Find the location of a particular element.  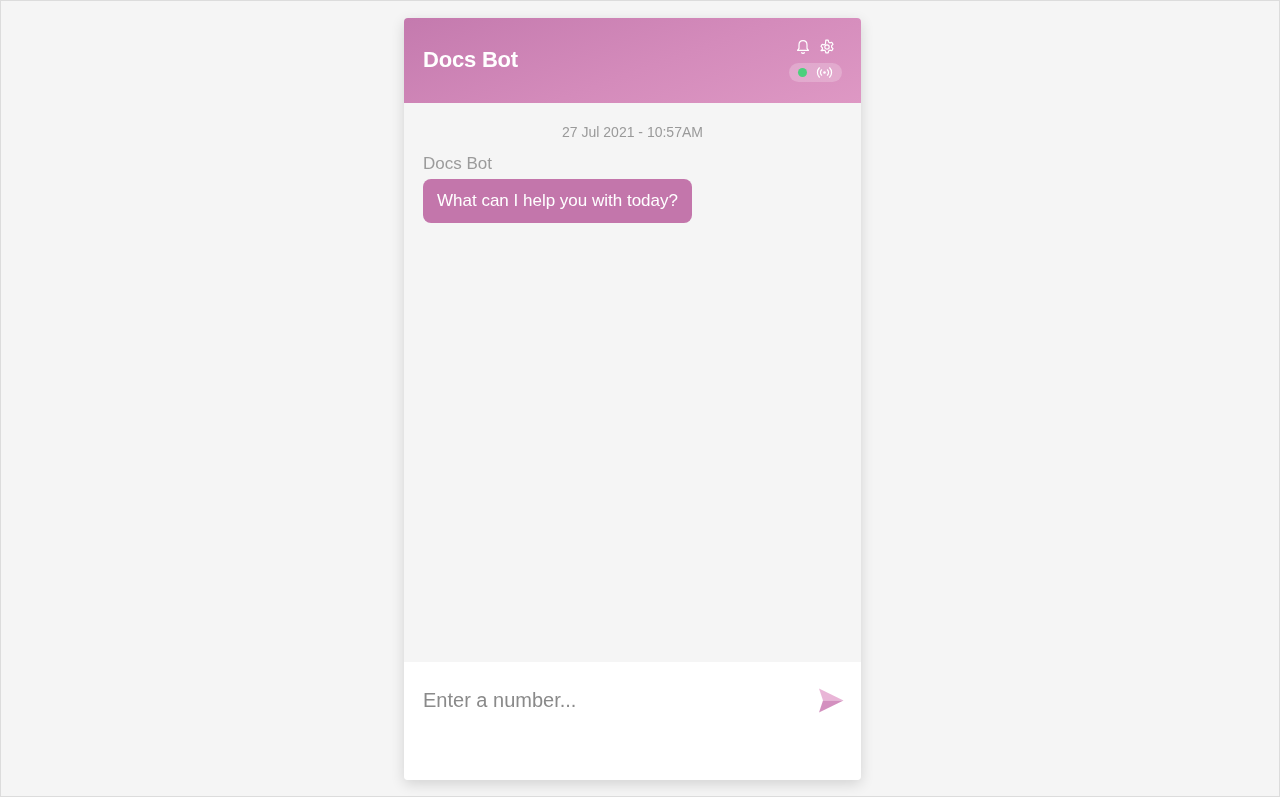

sender-name: Docs Bot is located at coordinates (457, 163).